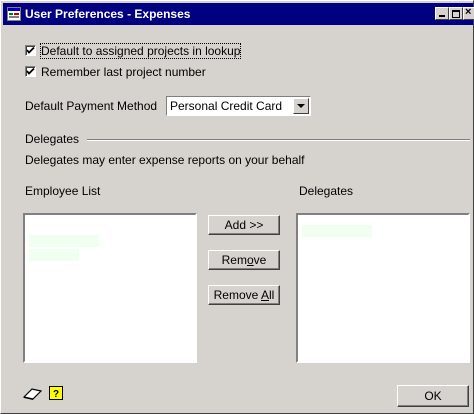 The width and height of the screenshot is (474, 414). I want to click on eraser-icon, so click(32, 395).